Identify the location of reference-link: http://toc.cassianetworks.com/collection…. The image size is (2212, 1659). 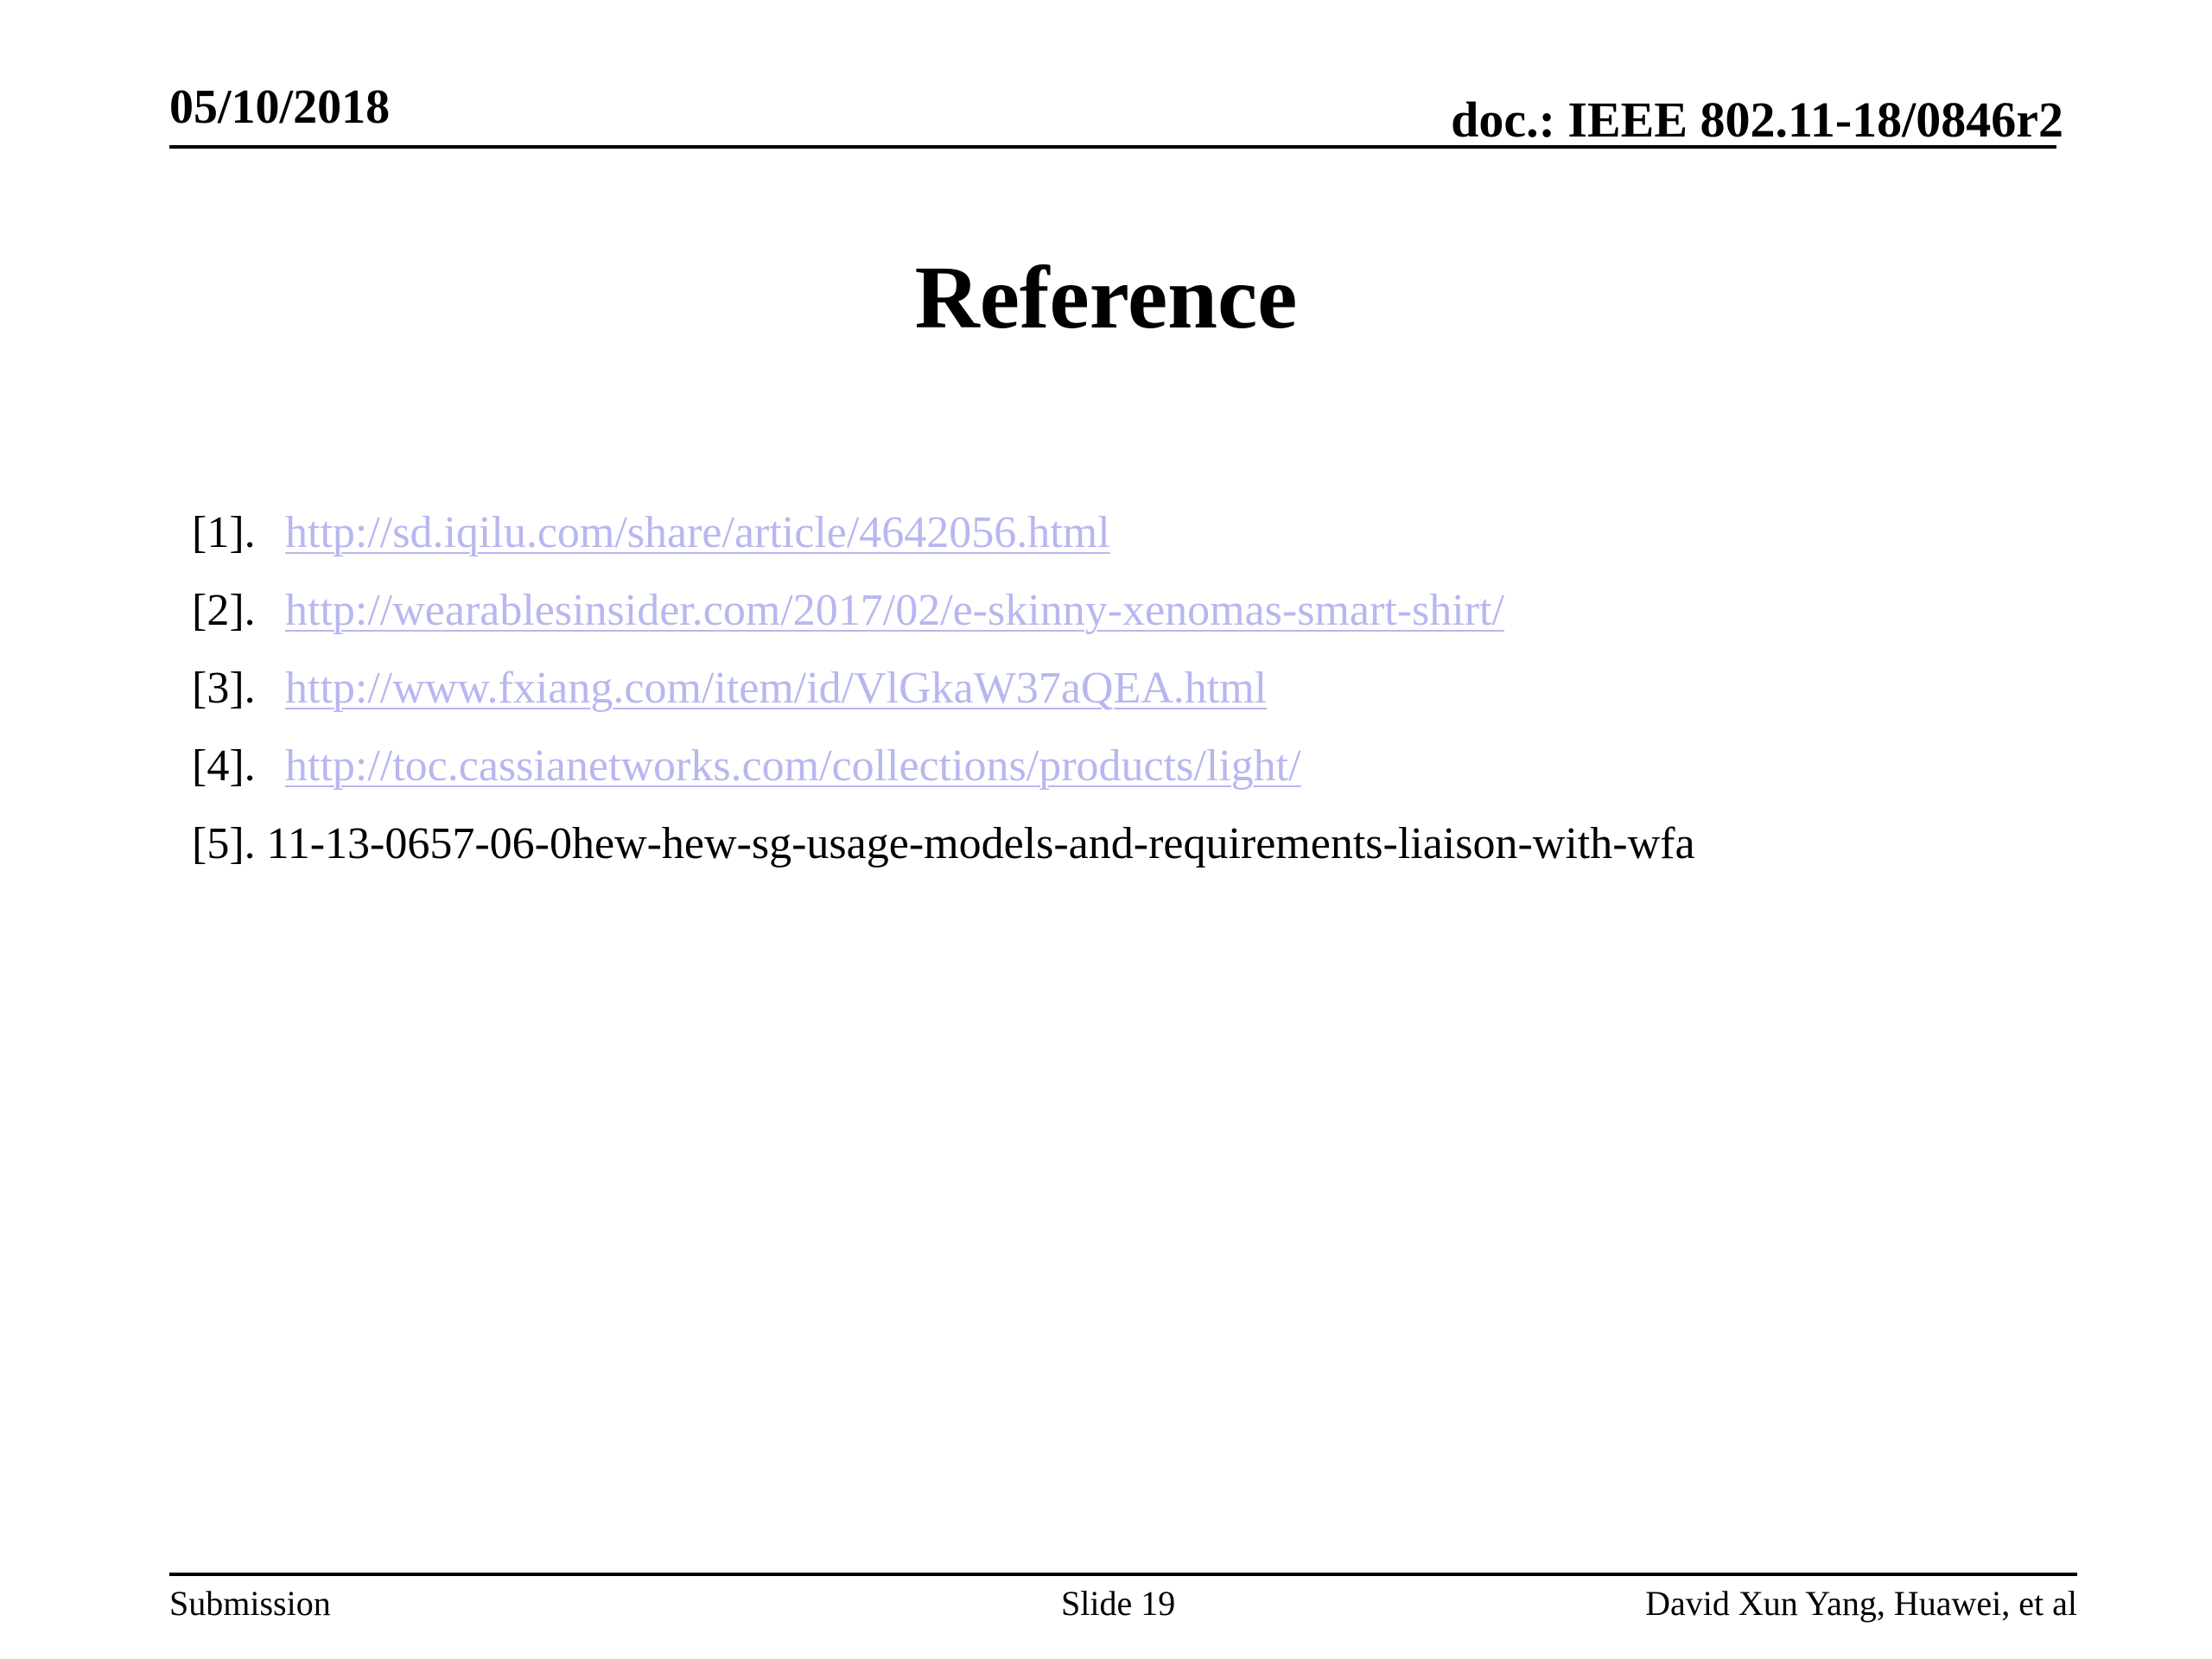
(793, 766).